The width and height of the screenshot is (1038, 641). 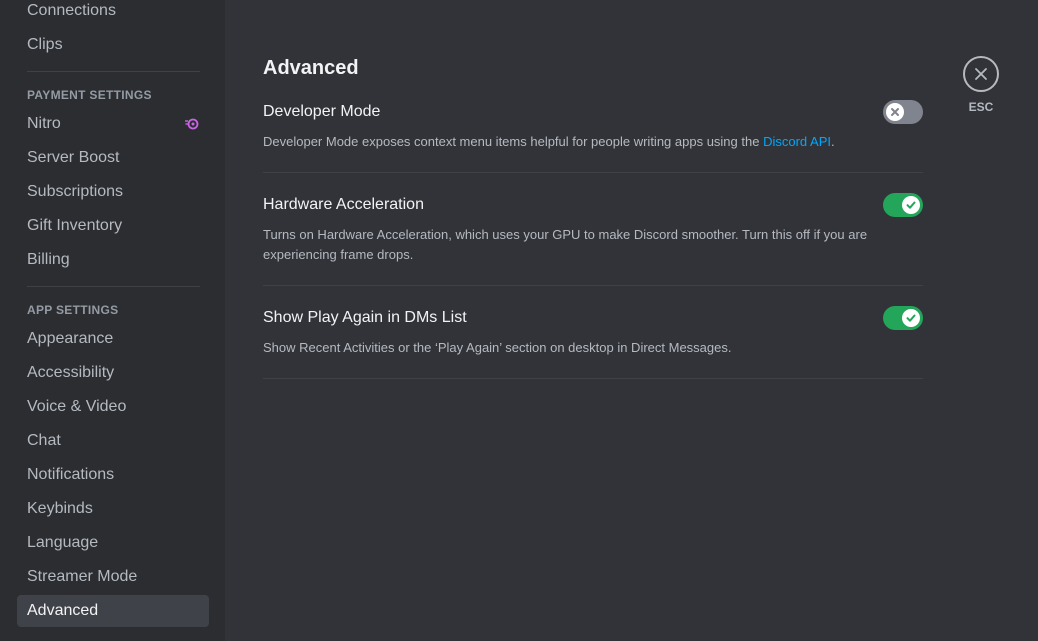 What do you see at coordinates (113, 192) in the screenshot?
I see `sidebar-item-subscriptions: Subscriptions` at bounding box center [113, 192].